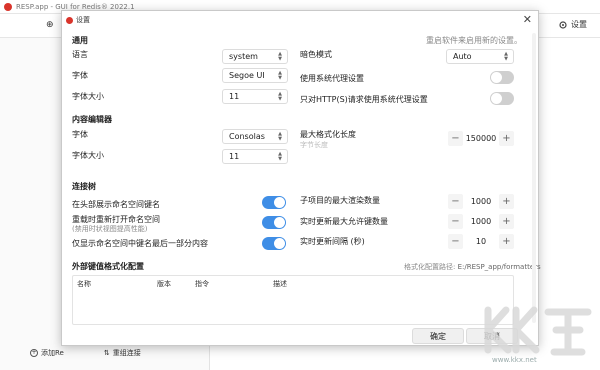 The width and height of the screenshot is (600, 370). Describe the element at coordinates (234, 156) in the screenshot. I see `editor-font-size-value: 11` at that location.